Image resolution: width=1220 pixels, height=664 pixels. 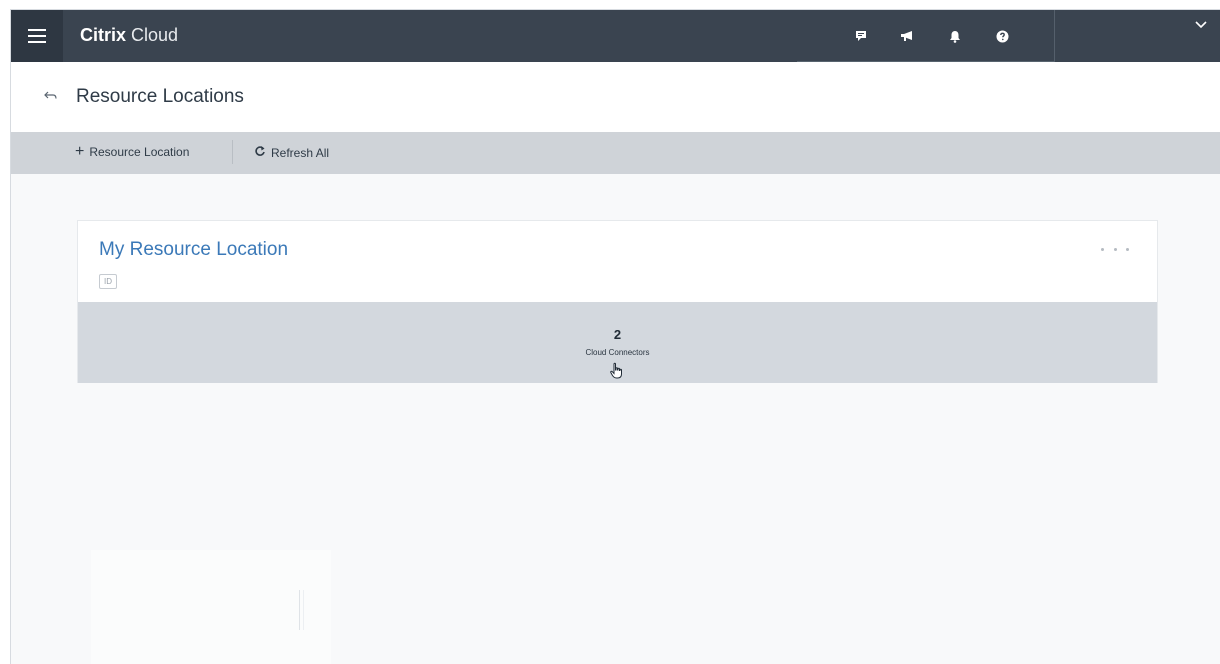 I want to click on top-navigation-bar: Citrix Cloud, so click(x=615, y=36).